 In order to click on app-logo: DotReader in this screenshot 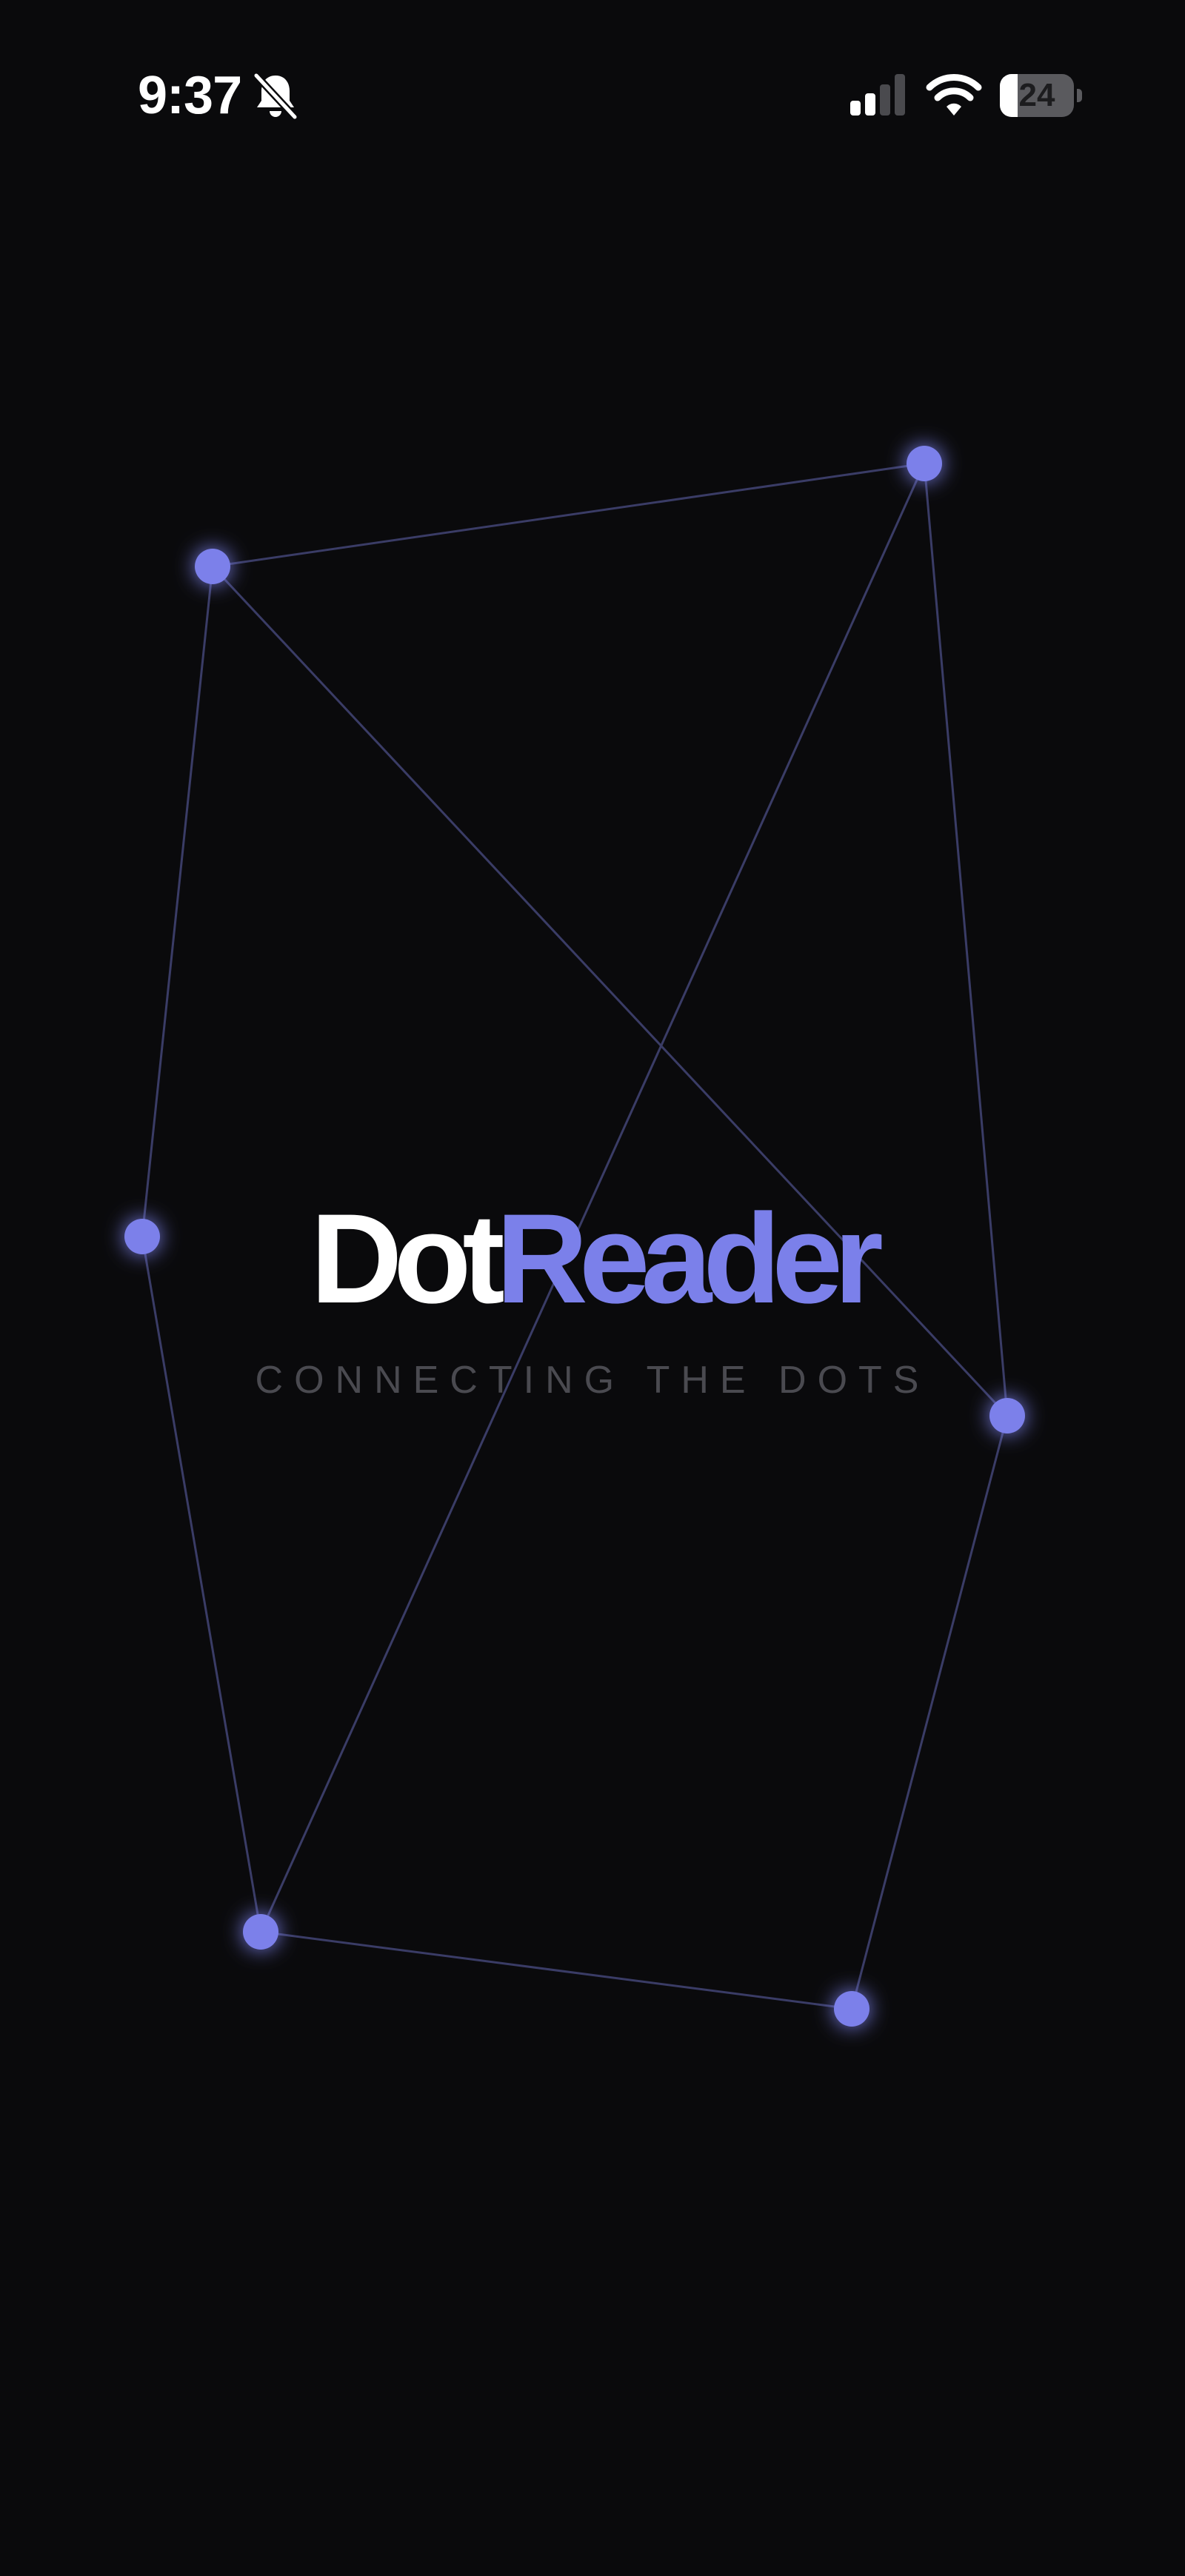, I will do `click(592, 1258)`.